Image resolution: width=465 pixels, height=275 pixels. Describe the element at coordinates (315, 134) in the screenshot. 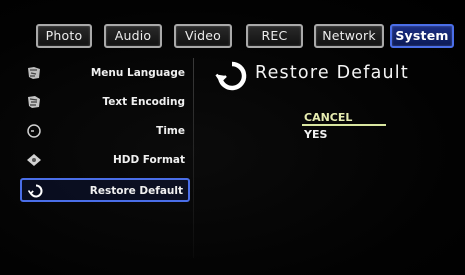

I see `yes-option: YES` at that location.